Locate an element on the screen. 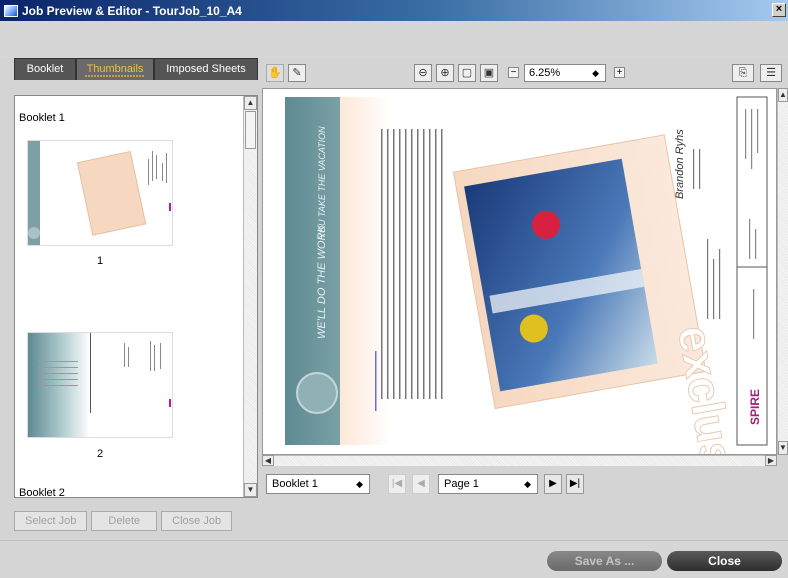 The height and width of the screenshot is (578, 788). job-buttons: Select Job Delete Close Job is located at coordinates (123, 521).